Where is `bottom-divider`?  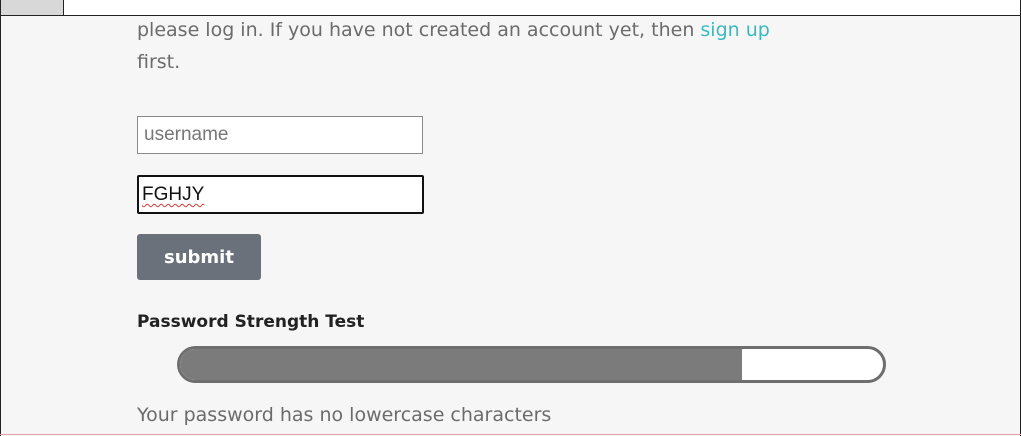
bottom-divider is located at coordinates (510, 434).